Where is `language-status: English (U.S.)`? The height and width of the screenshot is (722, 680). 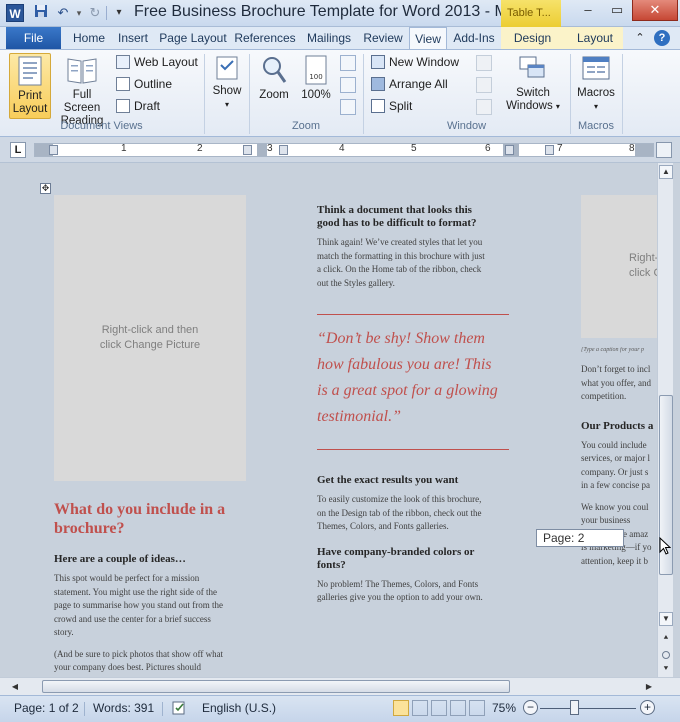 language-status: English (U.S.) is located at coordinates (239, 708).